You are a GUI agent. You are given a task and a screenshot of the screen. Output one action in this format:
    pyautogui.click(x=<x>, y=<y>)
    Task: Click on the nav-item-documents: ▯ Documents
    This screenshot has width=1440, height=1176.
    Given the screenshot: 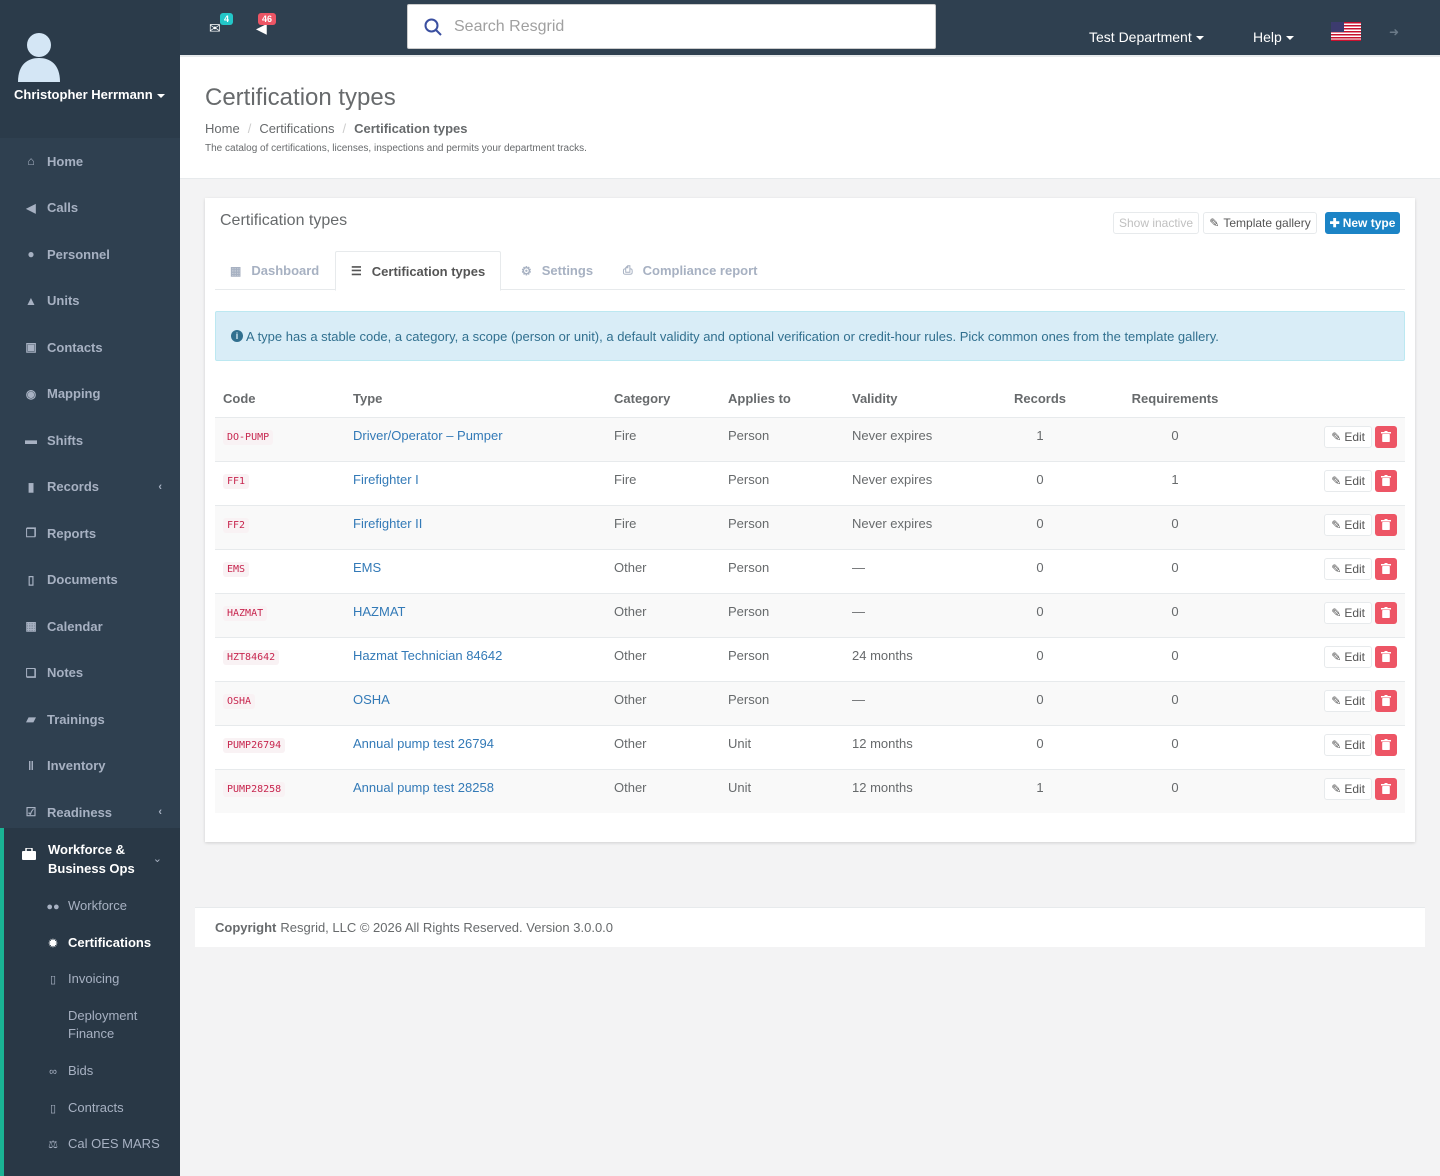 What is the action you would take?
    pyautogui.click(x=90, y=580)
    